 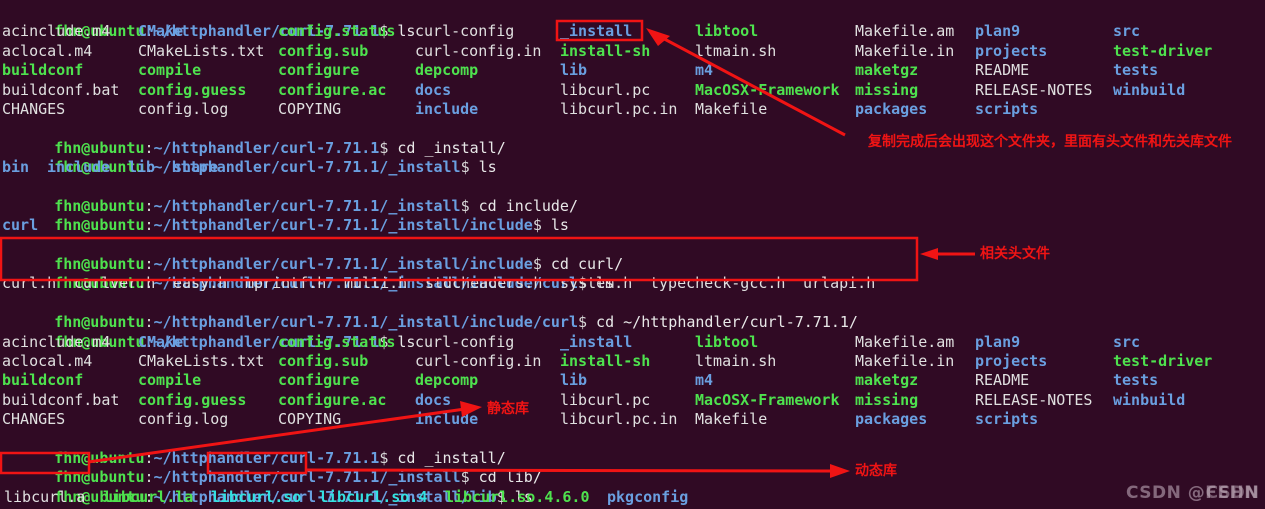 I want to click on file-entry: install-sh, so click(x=605, y=361).